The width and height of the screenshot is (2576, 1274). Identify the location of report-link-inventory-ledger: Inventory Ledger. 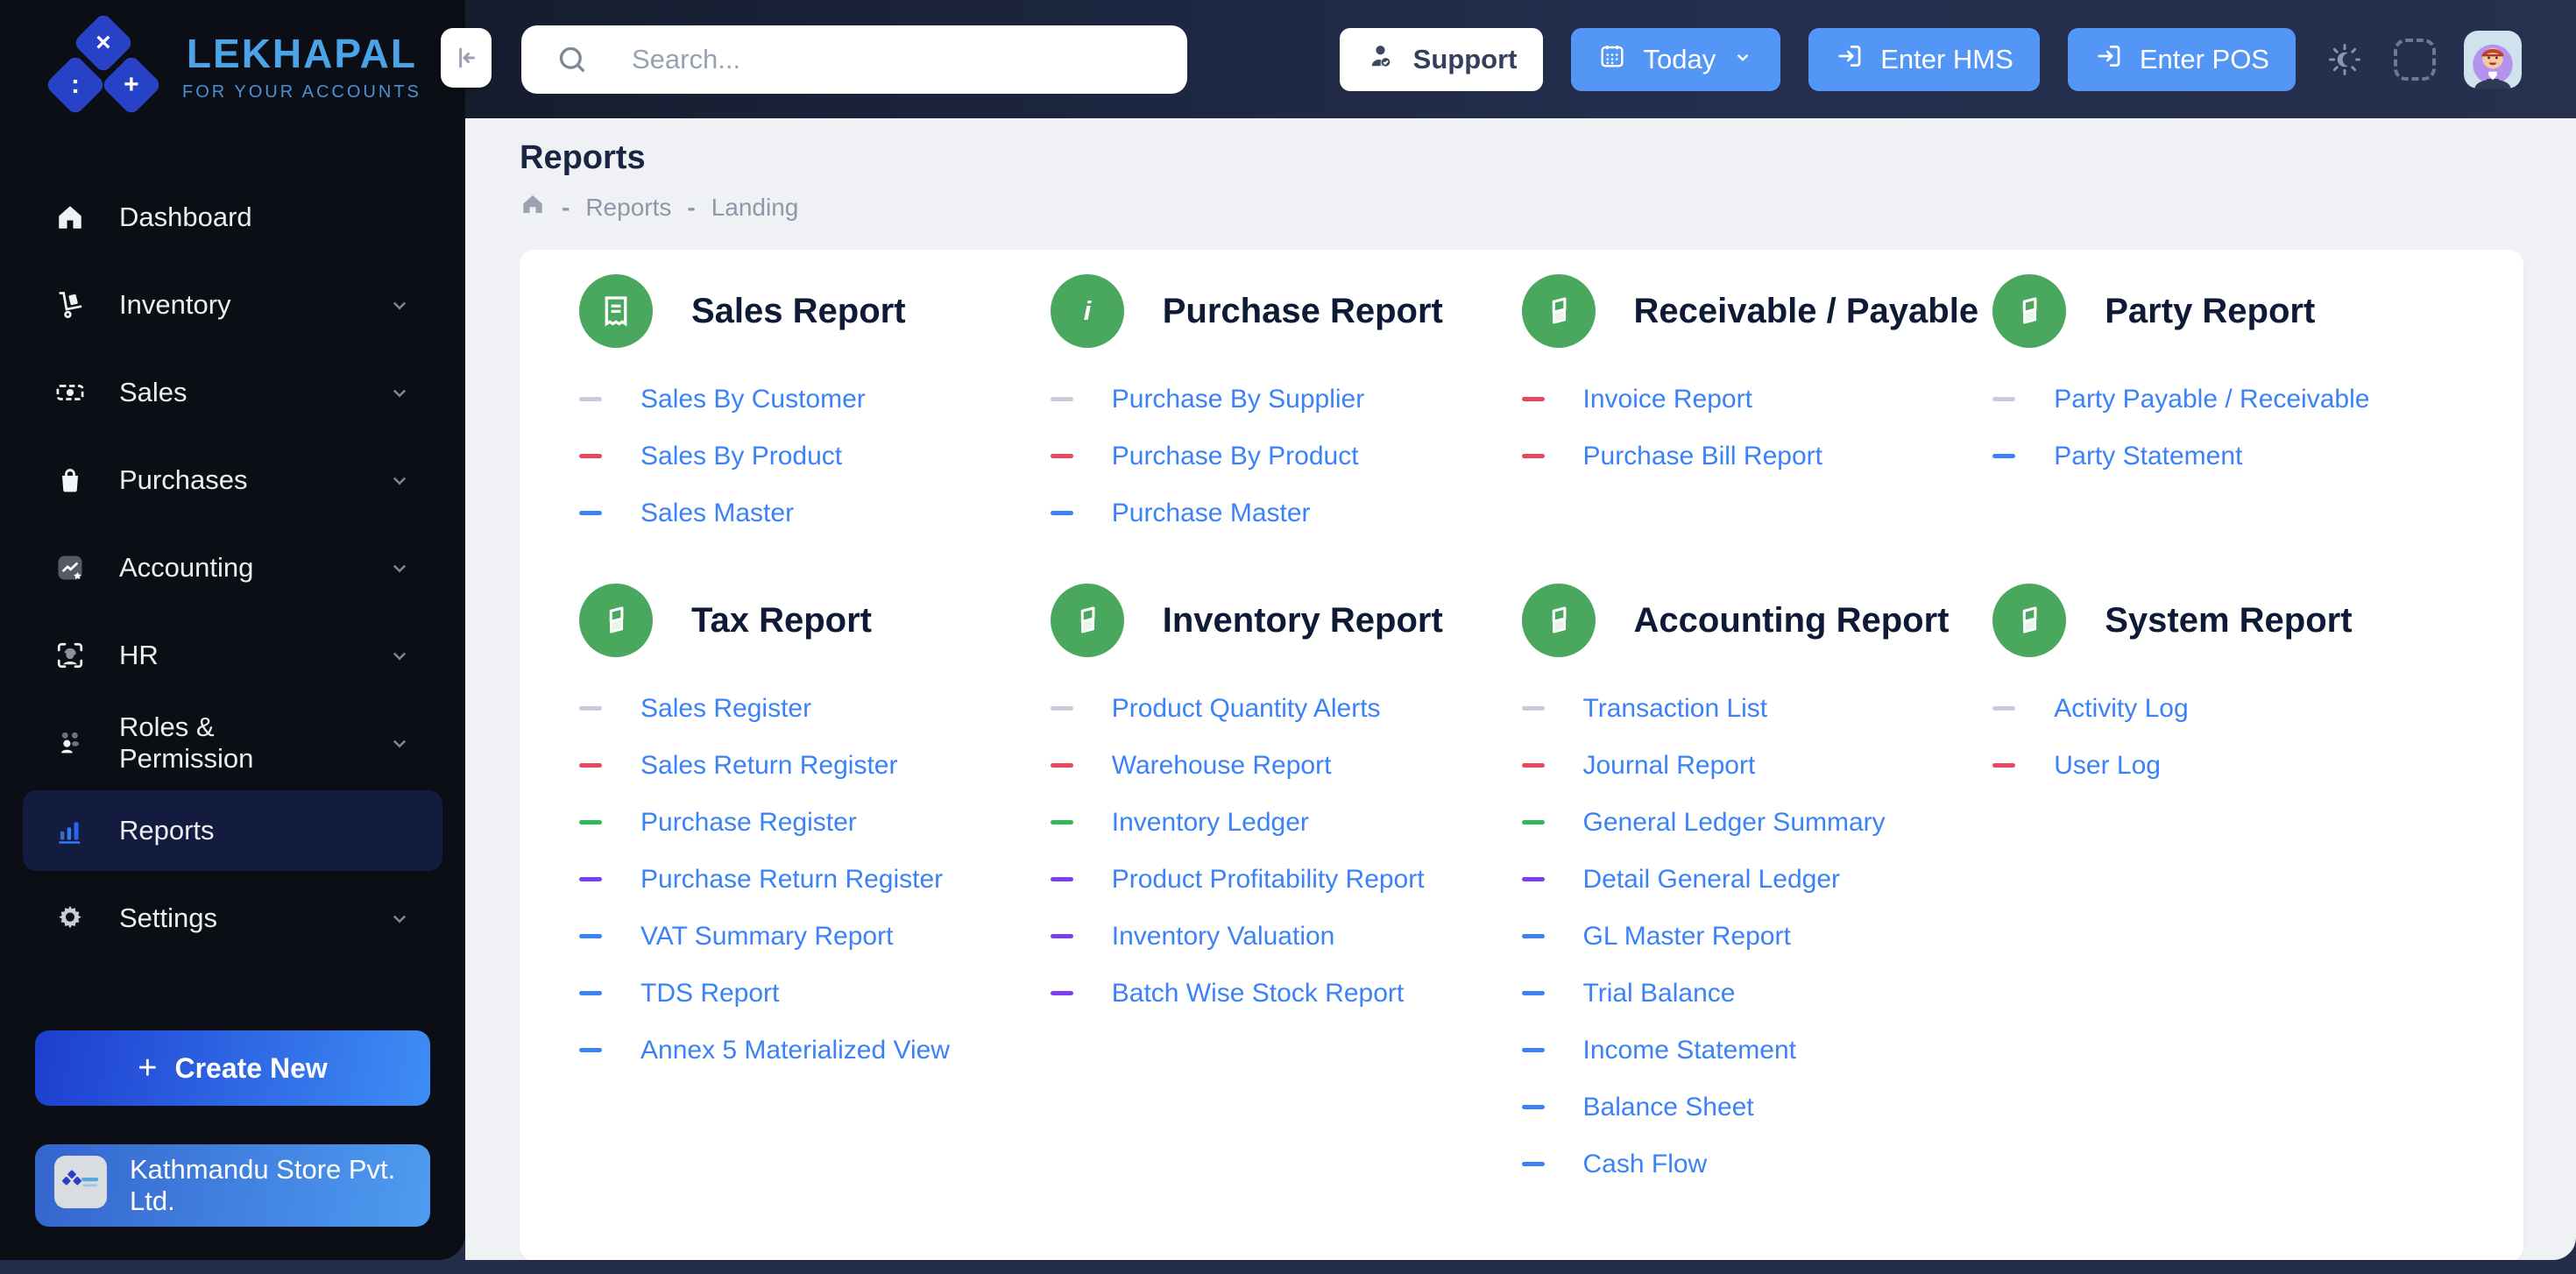
(1210, 823).